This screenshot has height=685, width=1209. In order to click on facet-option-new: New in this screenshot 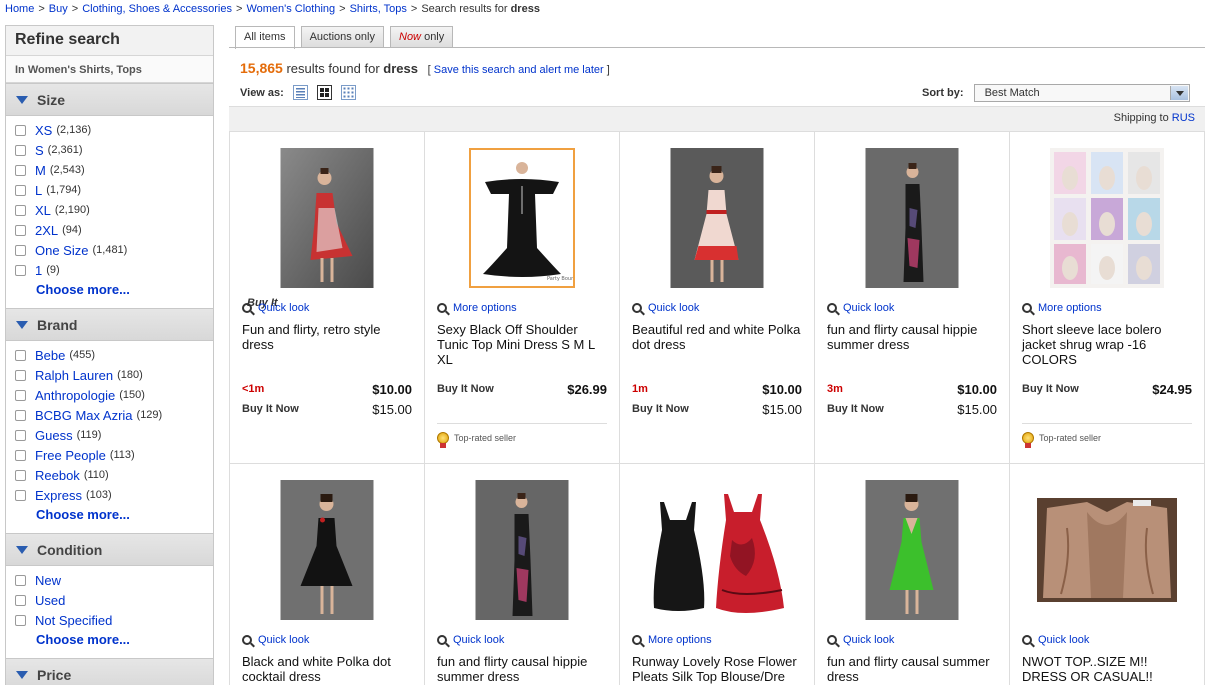, I will do `click(114, 580)`.